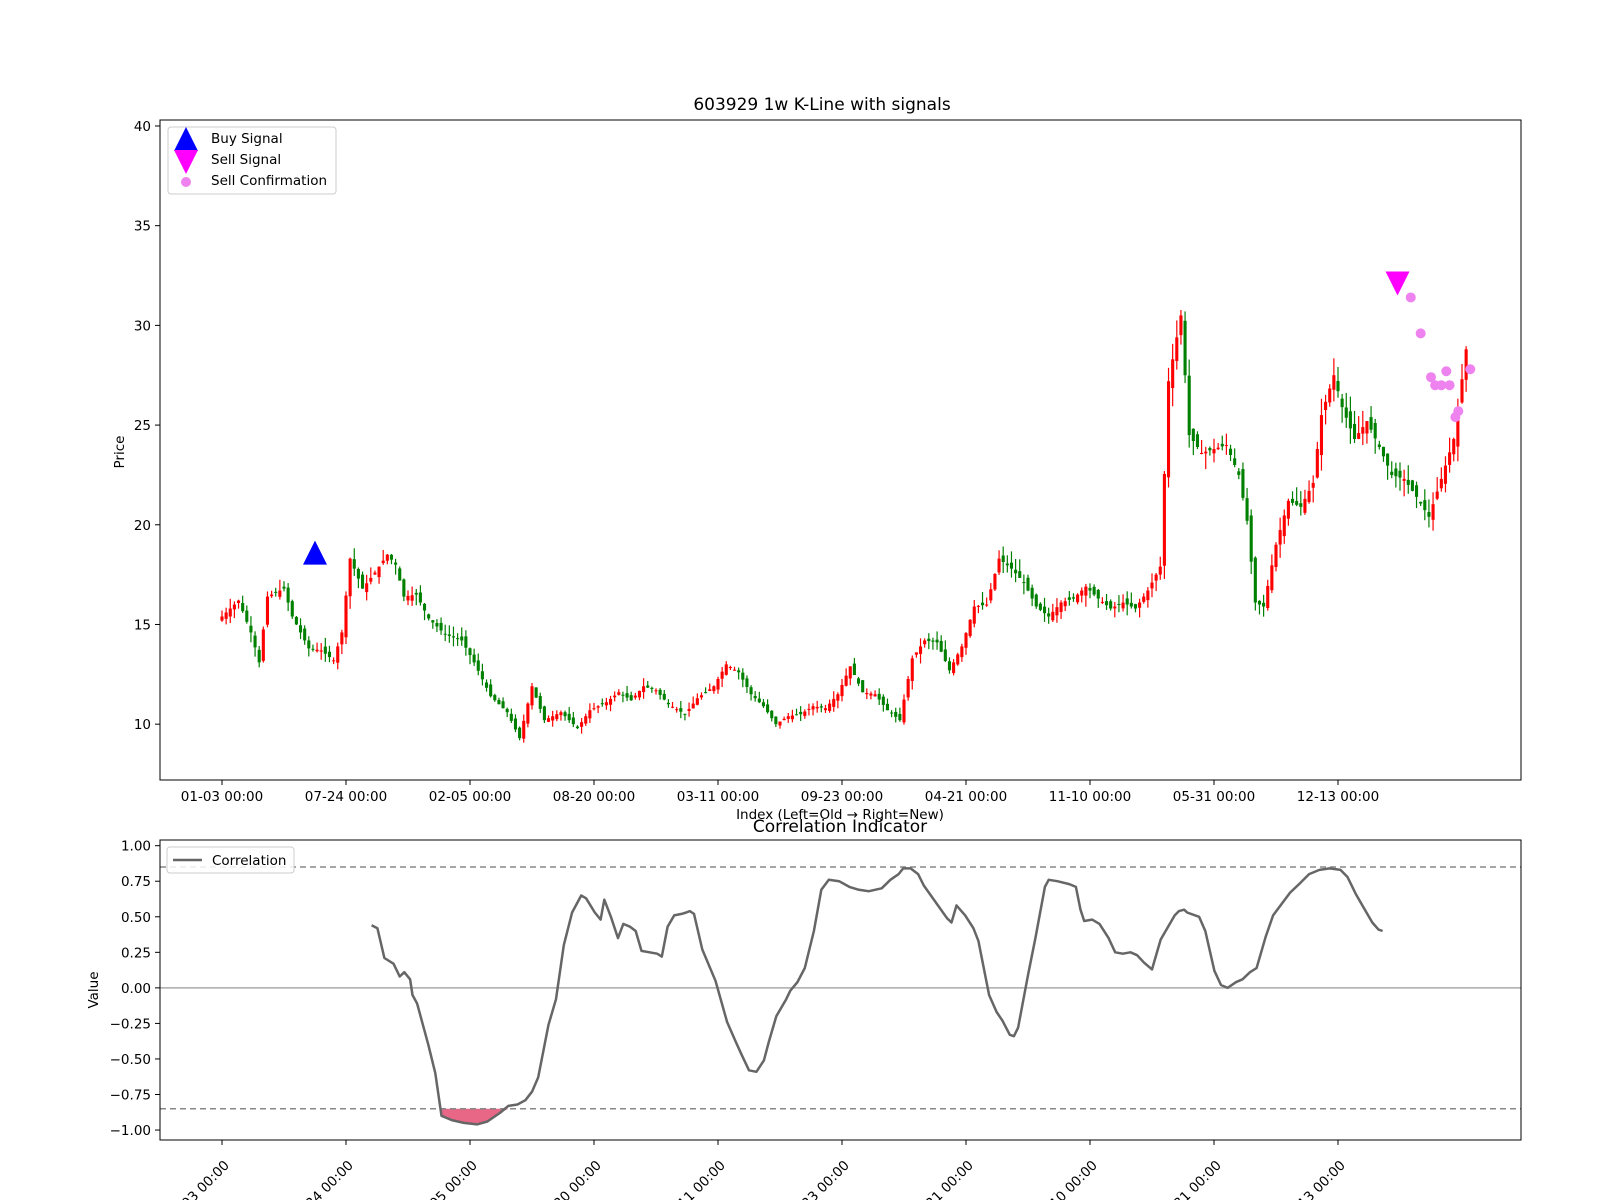  What do you see at coordinates (269, 181) in the screenshot?
I see `legend-sell-confirmation-label: Sell Confirmation` at bounding box center [269, 181].